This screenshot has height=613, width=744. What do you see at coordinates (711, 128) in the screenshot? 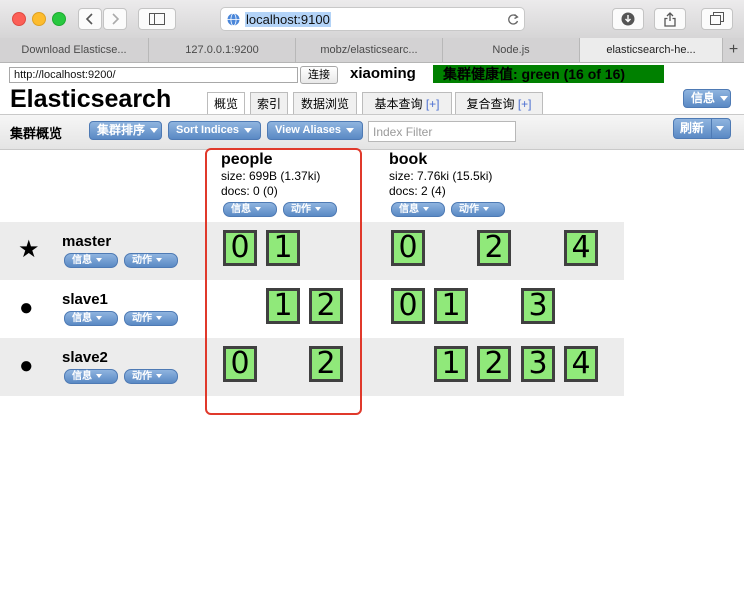
I see `split-divider` at bounding box center [711, 128].